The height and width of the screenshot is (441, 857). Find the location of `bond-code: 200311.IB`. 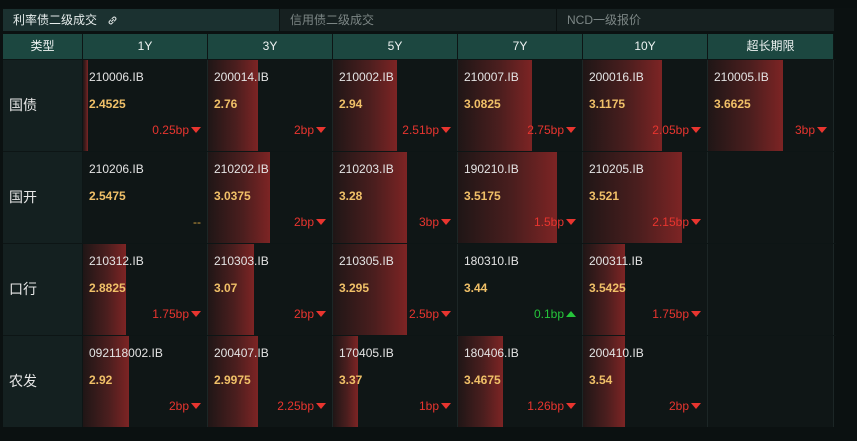

bond-code: 200311.IB is located at coordinates (616, 261).